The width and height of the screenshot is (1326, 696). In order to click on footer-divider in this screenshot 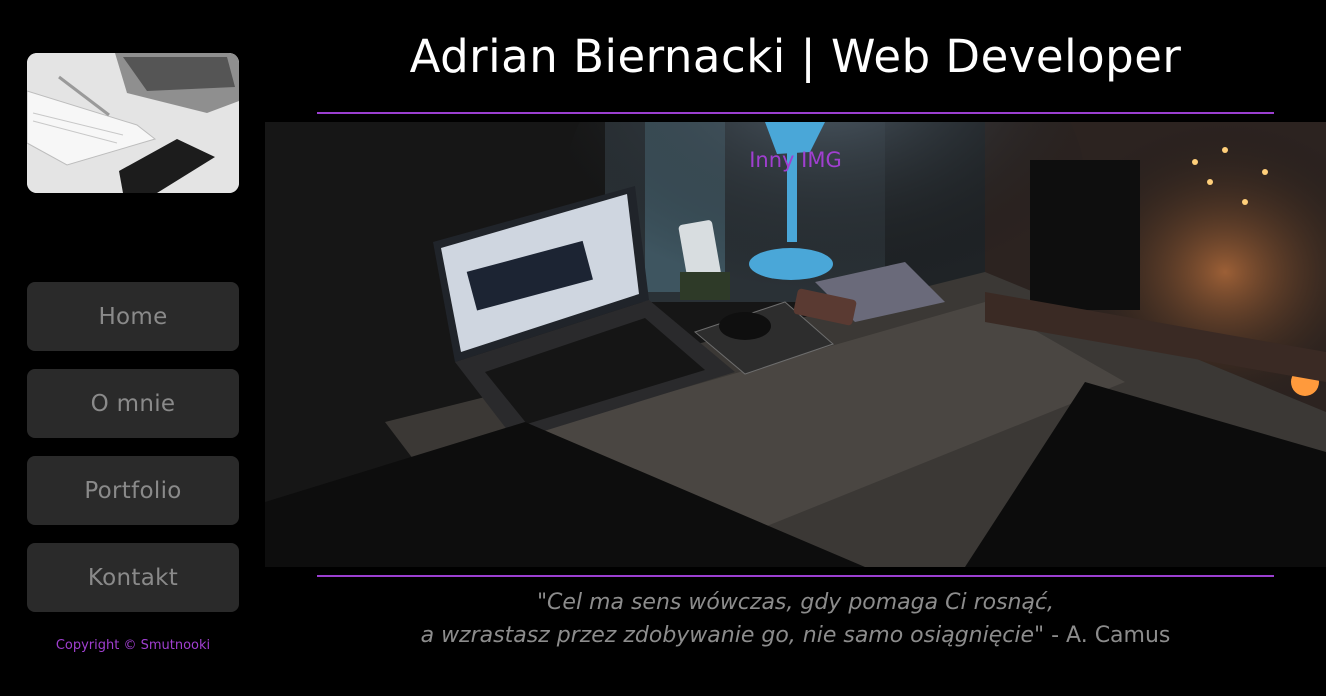, I will do `click(795, 576)`.